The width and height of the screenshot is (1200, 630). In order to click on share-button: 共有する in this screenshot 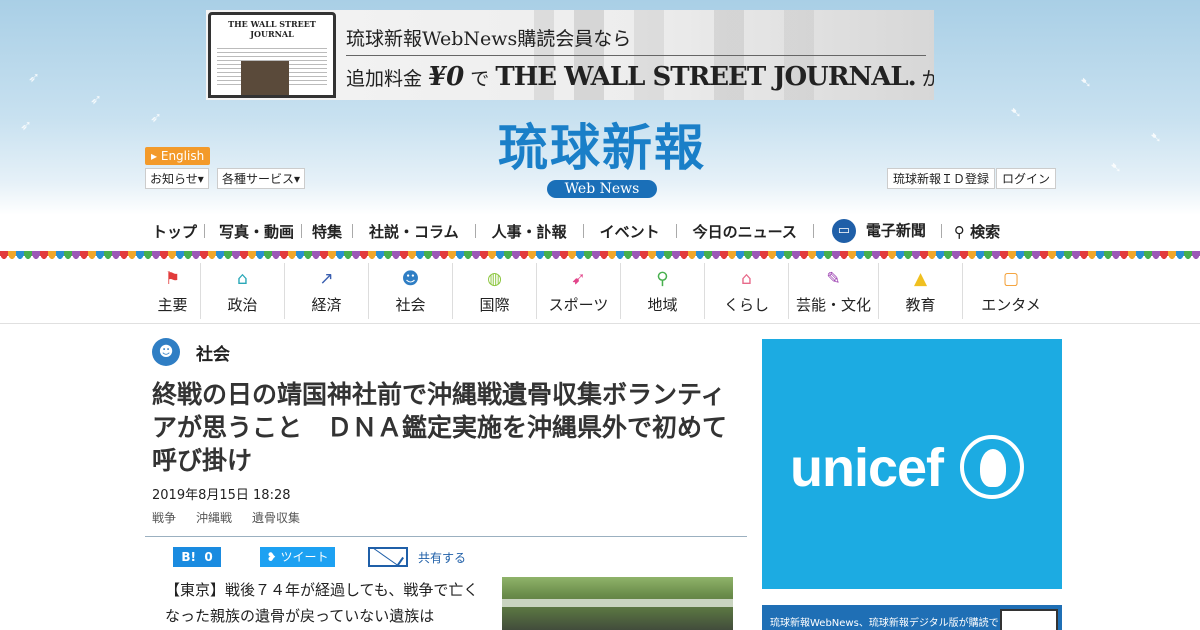, I will do `click(417, 557)`.